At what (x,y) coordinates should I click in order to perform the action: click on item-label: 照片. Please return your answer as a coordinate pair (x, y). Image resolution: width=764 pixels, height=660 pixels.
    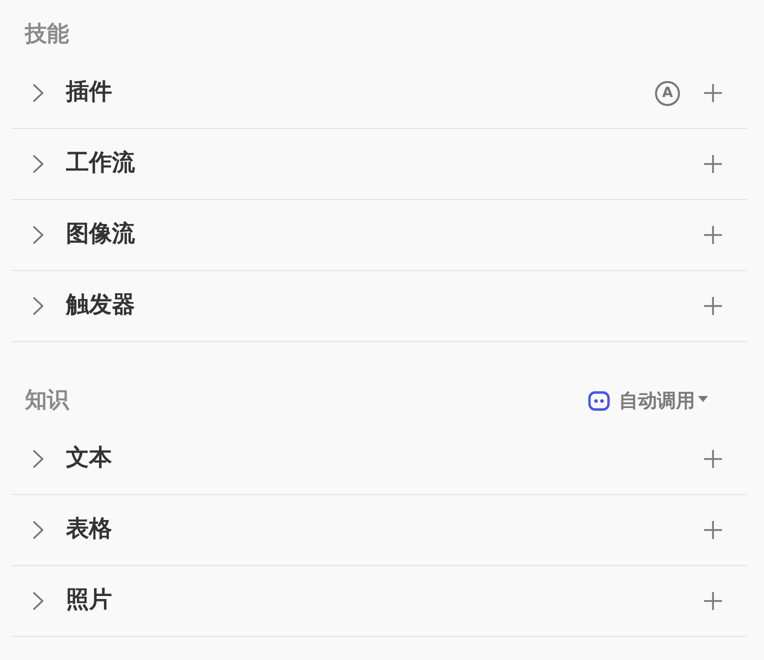
    Looking at the image, I should click on (89, 601).